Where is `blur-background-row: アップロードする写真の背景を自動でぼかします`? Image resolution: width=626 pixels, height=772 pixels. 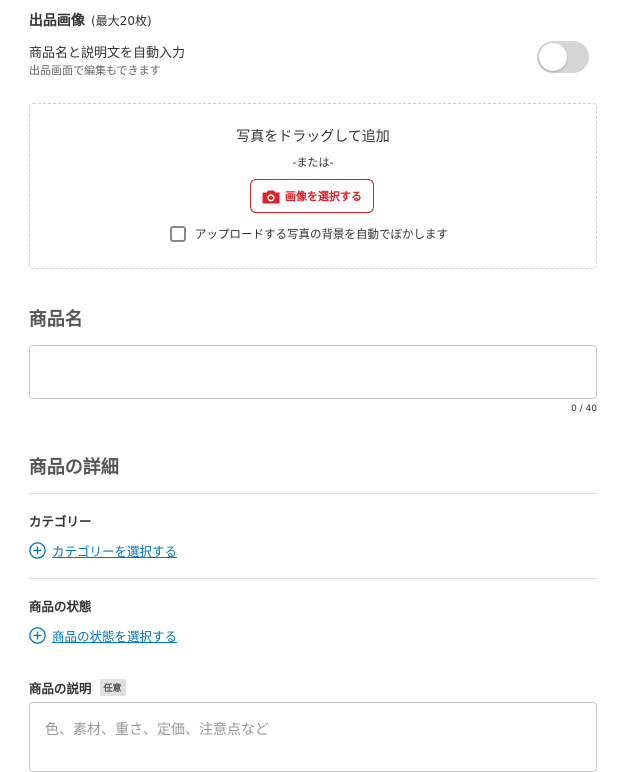
blur-background-row: アップロードする写真の背景を自動でぼかします is located at coordinates (309, 234).